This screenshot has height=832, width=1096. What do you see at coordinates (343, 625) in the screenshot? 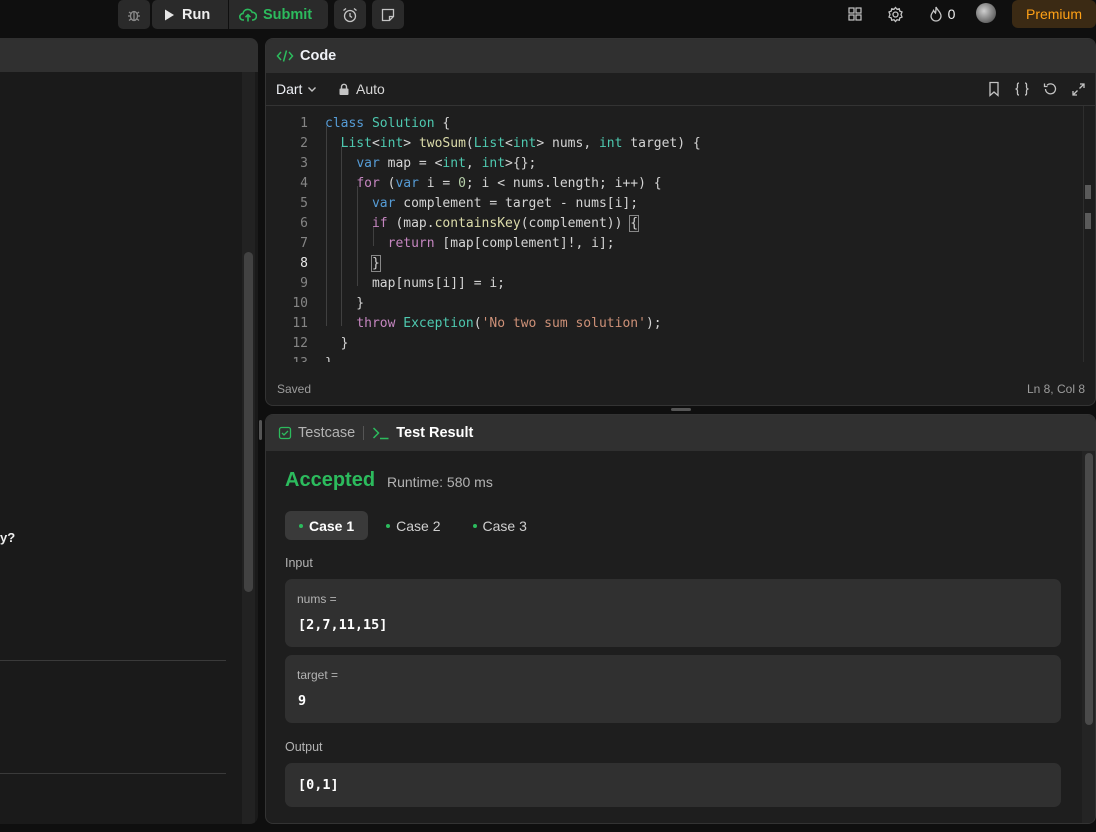
I see `nums-value: [2,7,11,15]` at bounding box center [343, 625].